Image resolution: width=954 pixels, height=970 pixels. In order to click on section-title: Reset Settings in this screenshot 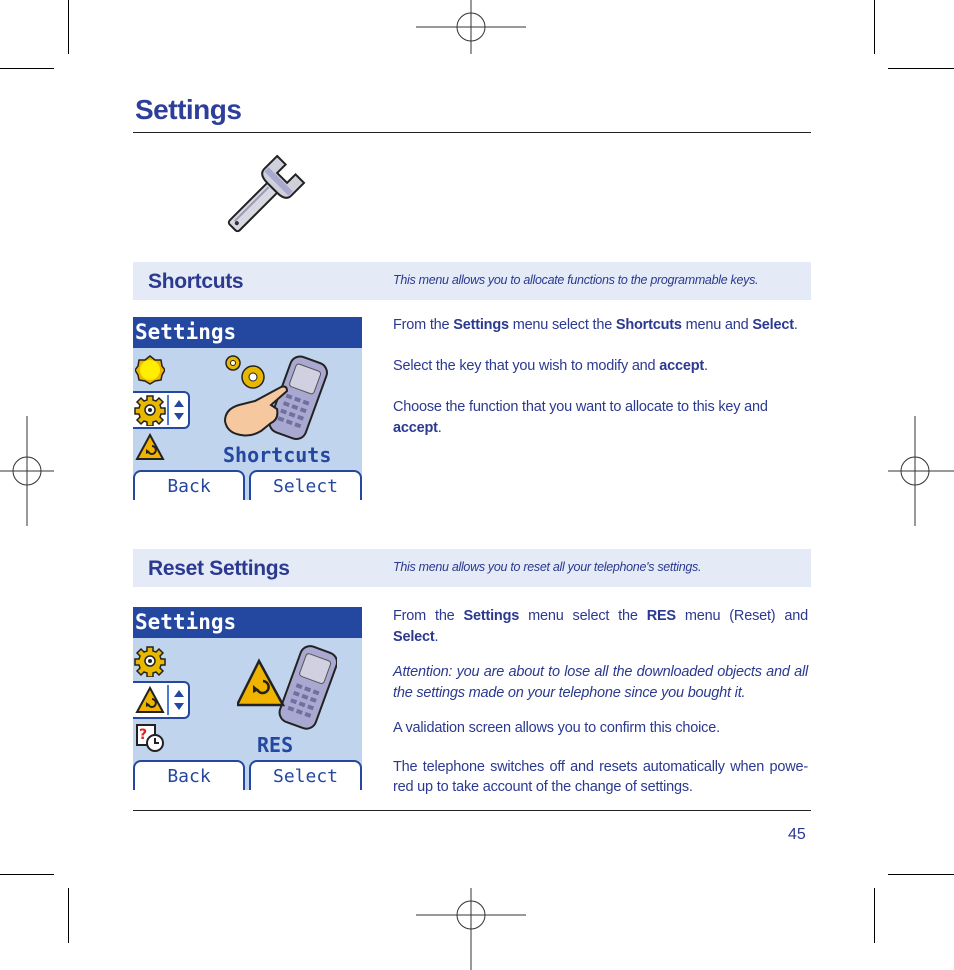, I will do `click(219, 568)`.